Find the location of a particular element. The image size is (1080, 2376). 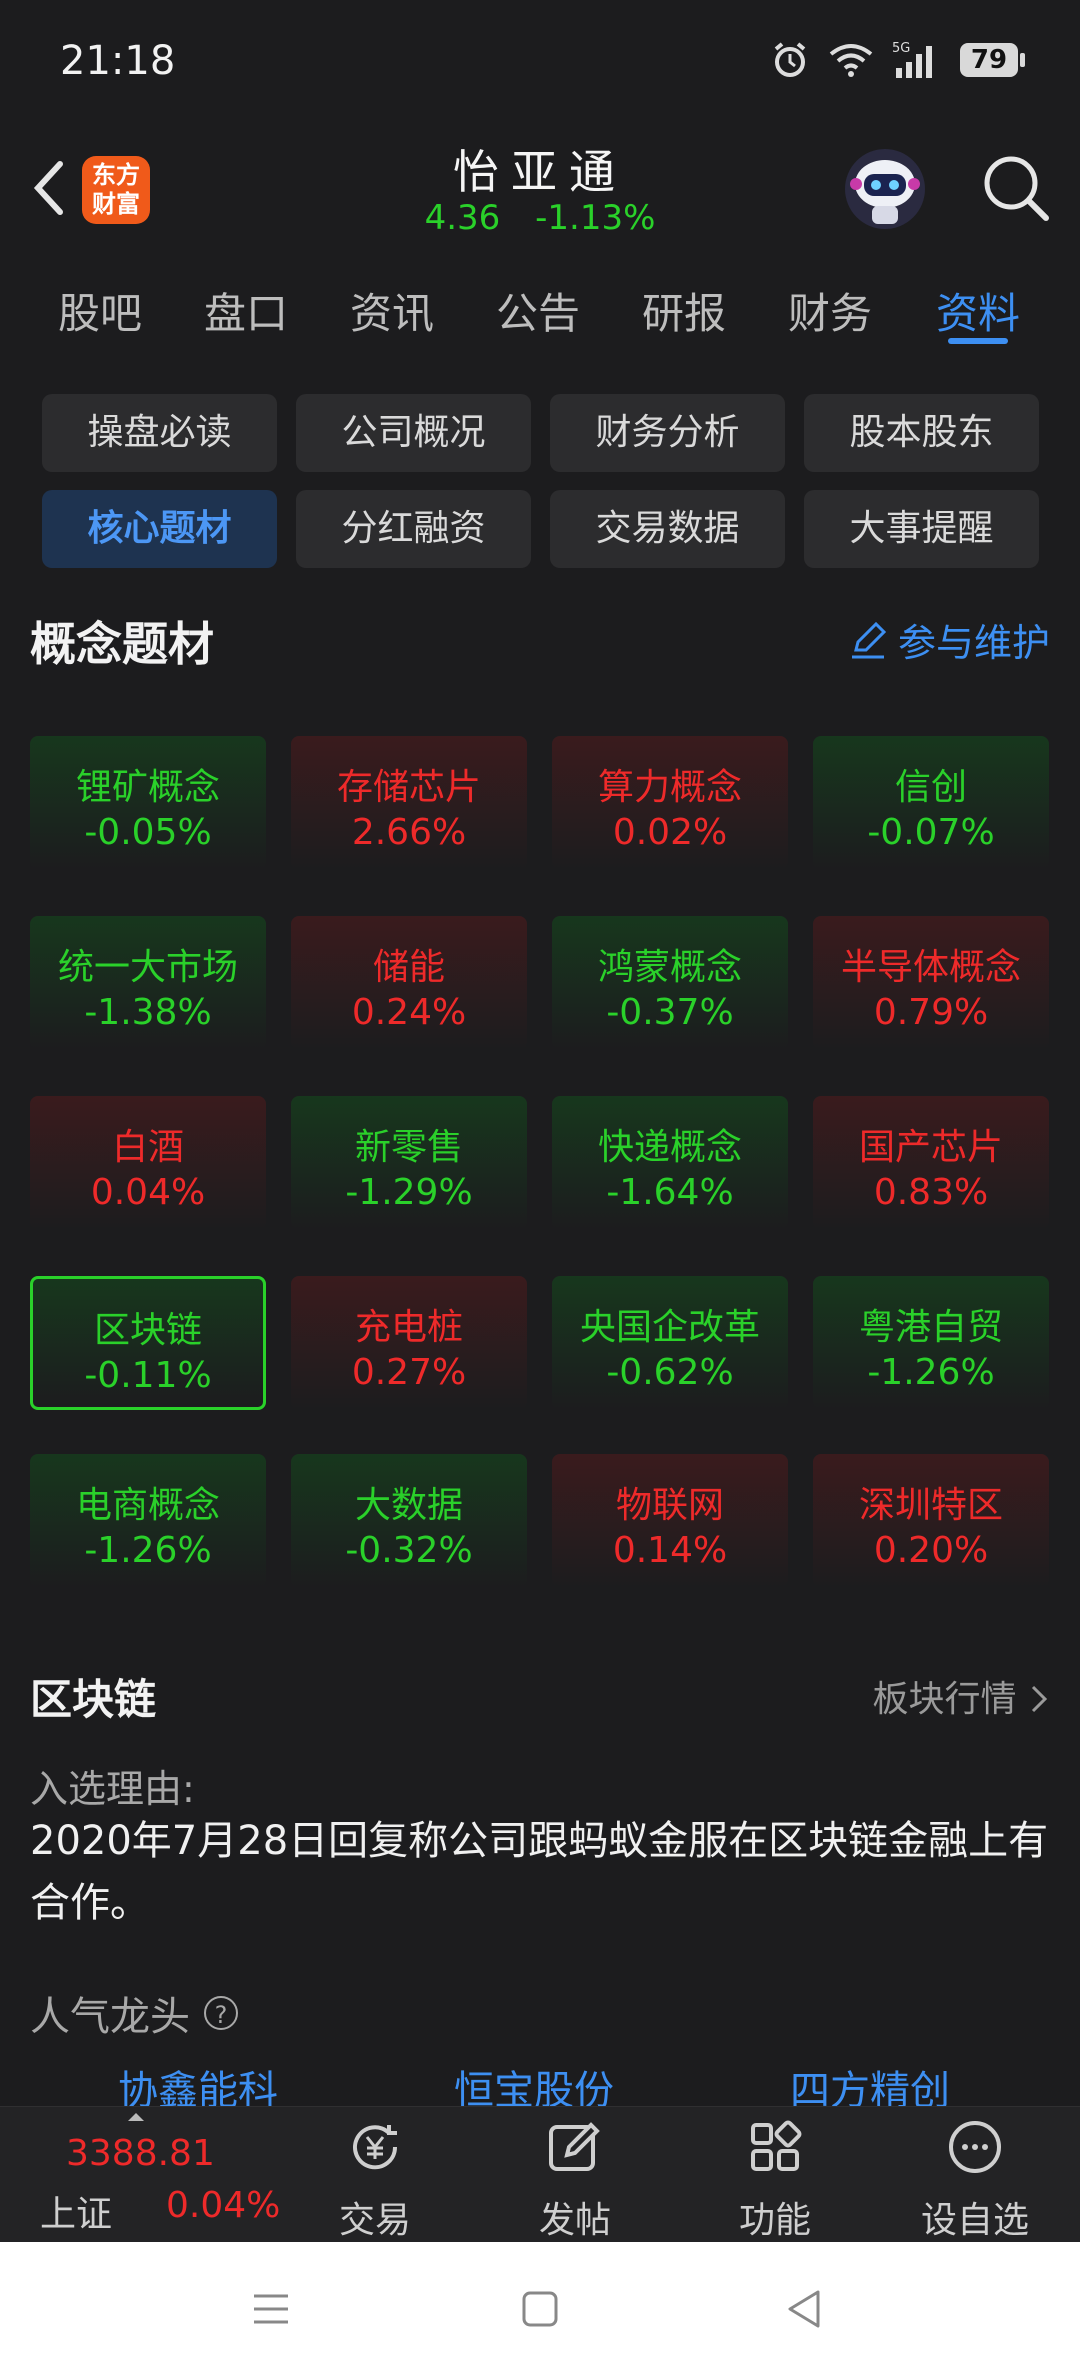

concept-change: -1.29% is located at coordinates (409, 1192).